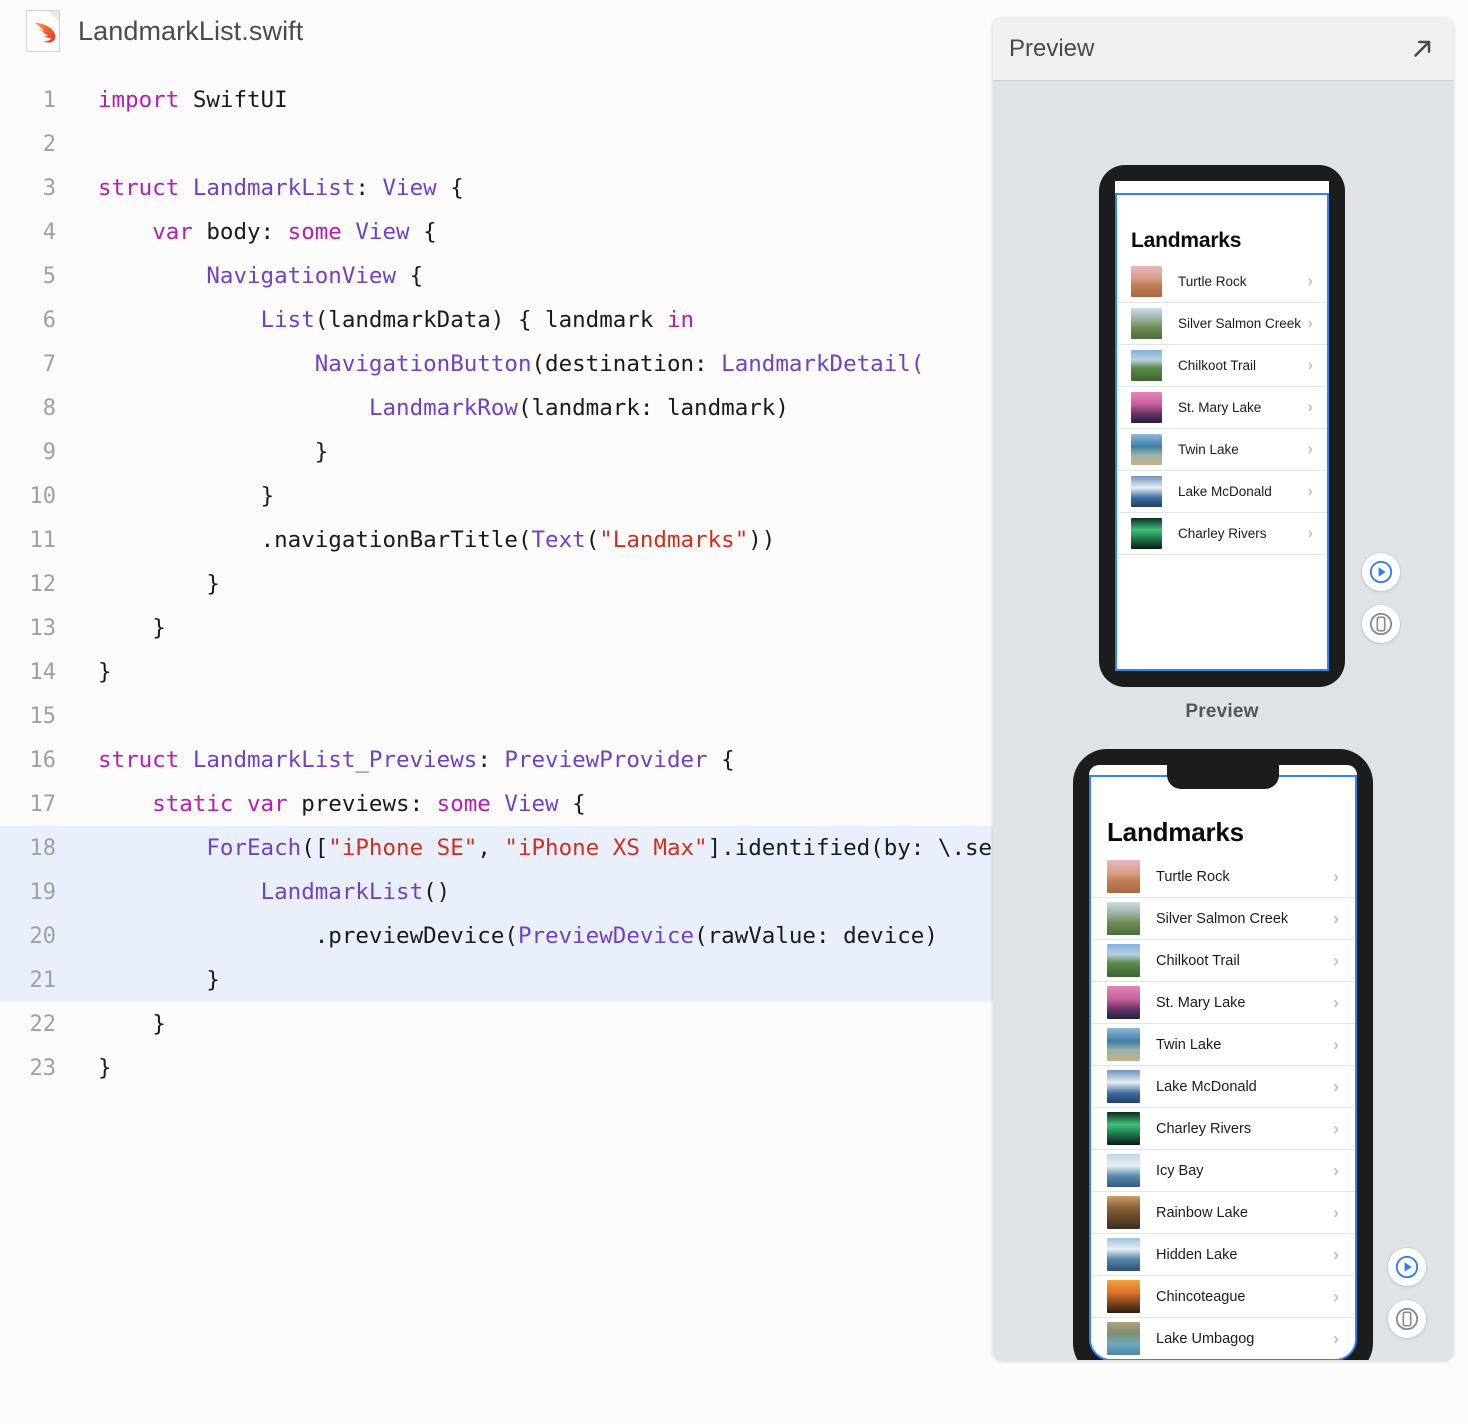 Image resolution: width=1468 pixels, height=1424 pixels. Describe the element at coordinates (1222, 187) in the screenshot. I see `device-status-bar` at that location.